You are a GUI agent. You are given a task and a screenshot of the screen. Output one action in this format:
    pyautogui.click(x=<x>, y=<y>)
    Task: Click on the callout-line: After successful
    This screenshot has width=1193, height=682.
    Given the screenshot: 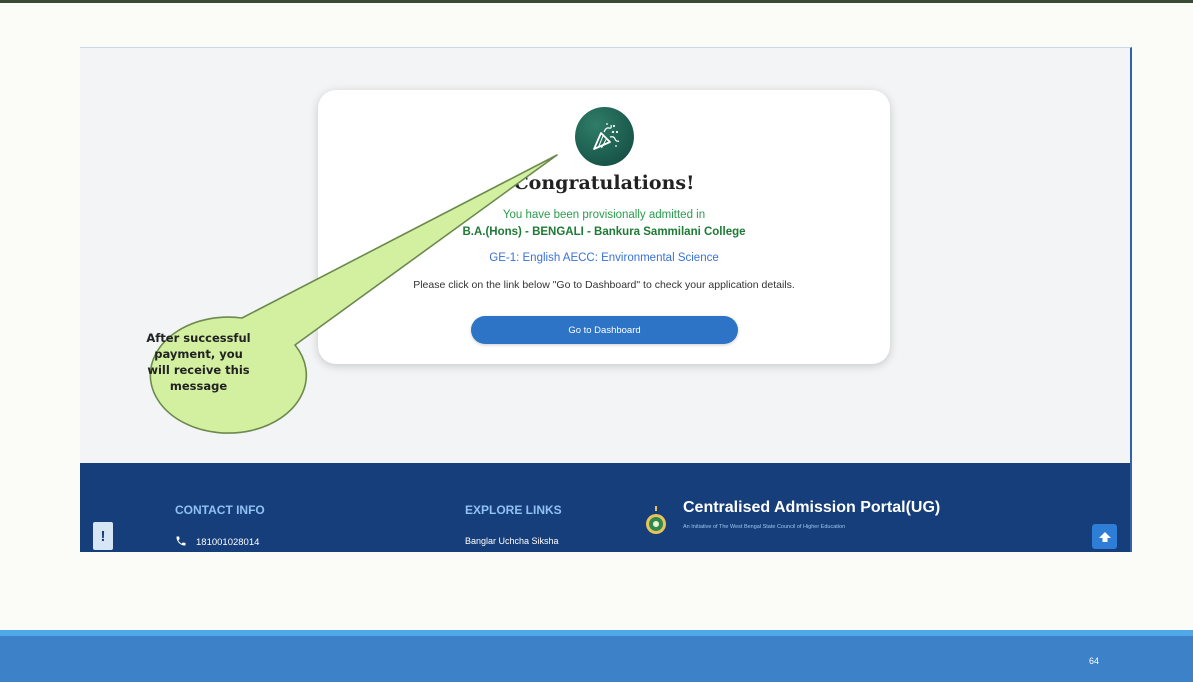 What is the action you would take?
    pyautogui.click(x=198, y=338)
    